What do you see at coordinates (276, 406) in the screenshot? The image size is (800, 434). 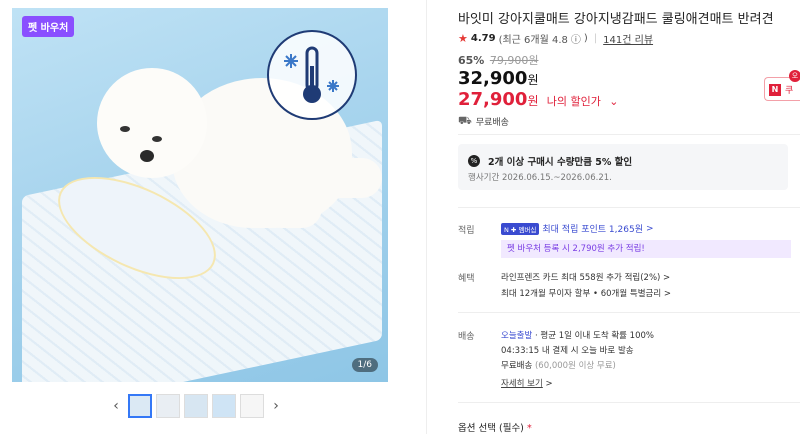 I see `chevron-right-icon: ›` at bounding box center [276, 406].